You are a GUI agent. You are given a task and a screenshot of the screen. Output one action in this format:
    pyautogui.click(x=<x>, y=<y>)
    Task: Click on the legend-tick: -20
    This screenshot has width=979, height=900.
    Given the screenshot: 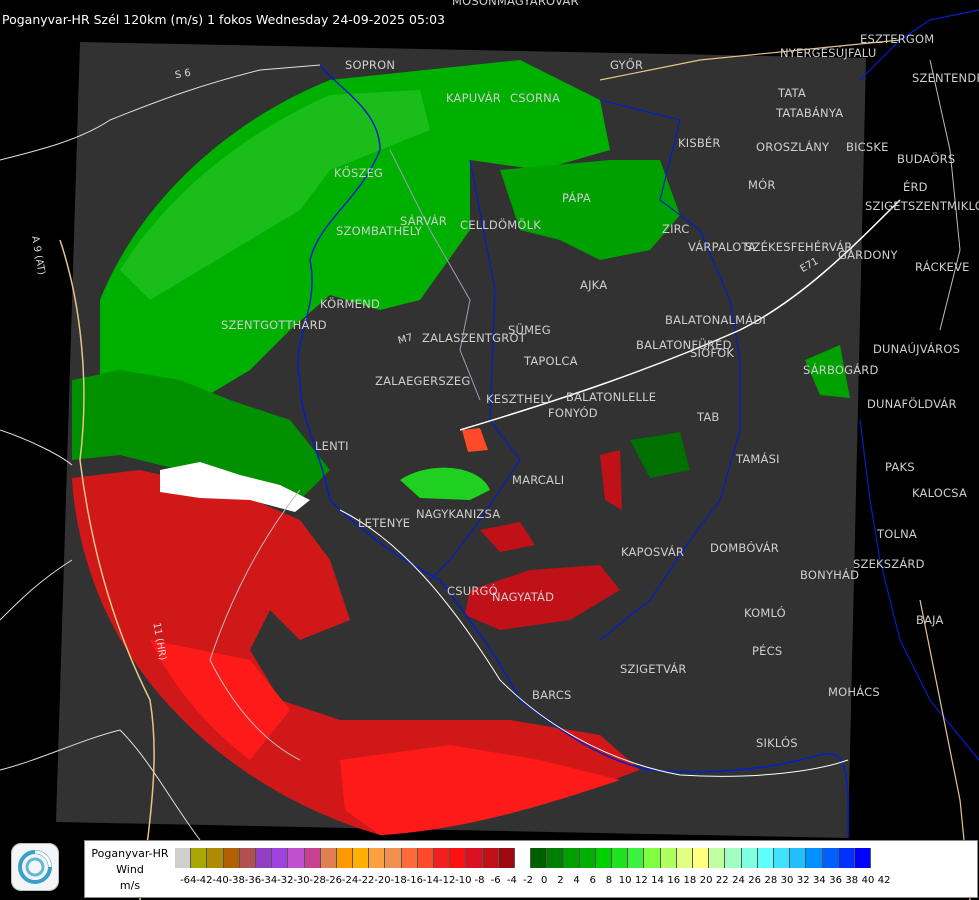 What is the action you would take?
    pyautogui.click(x=382, y=880)
    